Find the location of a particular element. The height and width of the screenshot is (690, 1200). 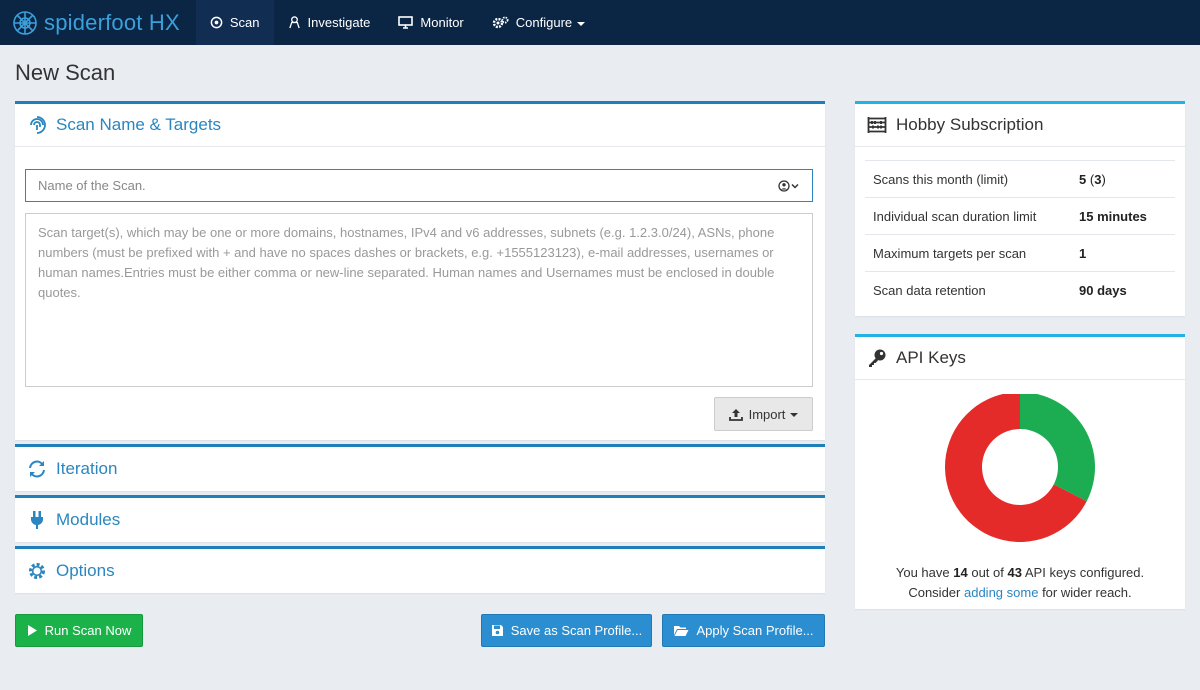

options-panel: Options is located at coordinates (420, 569).